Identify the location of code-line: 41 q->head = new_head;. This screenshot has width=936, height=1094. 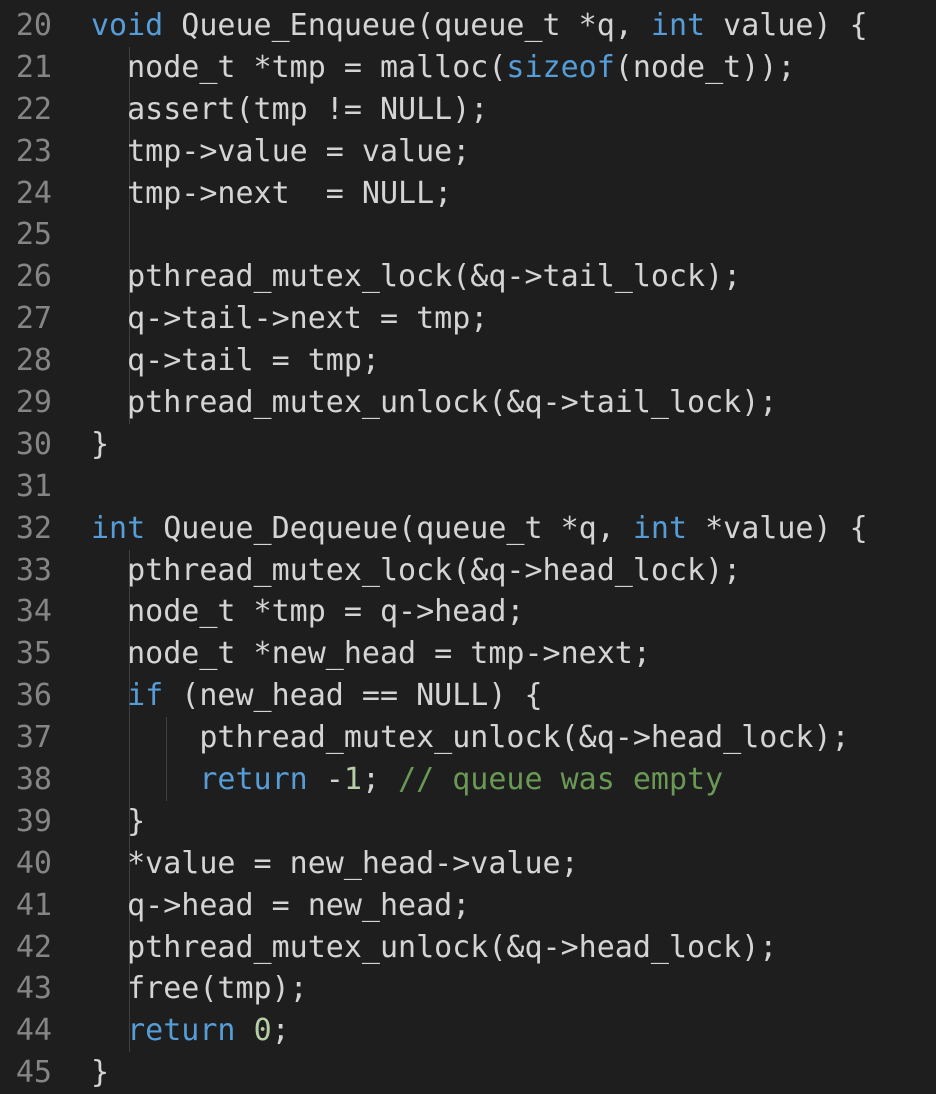
(468, 905).